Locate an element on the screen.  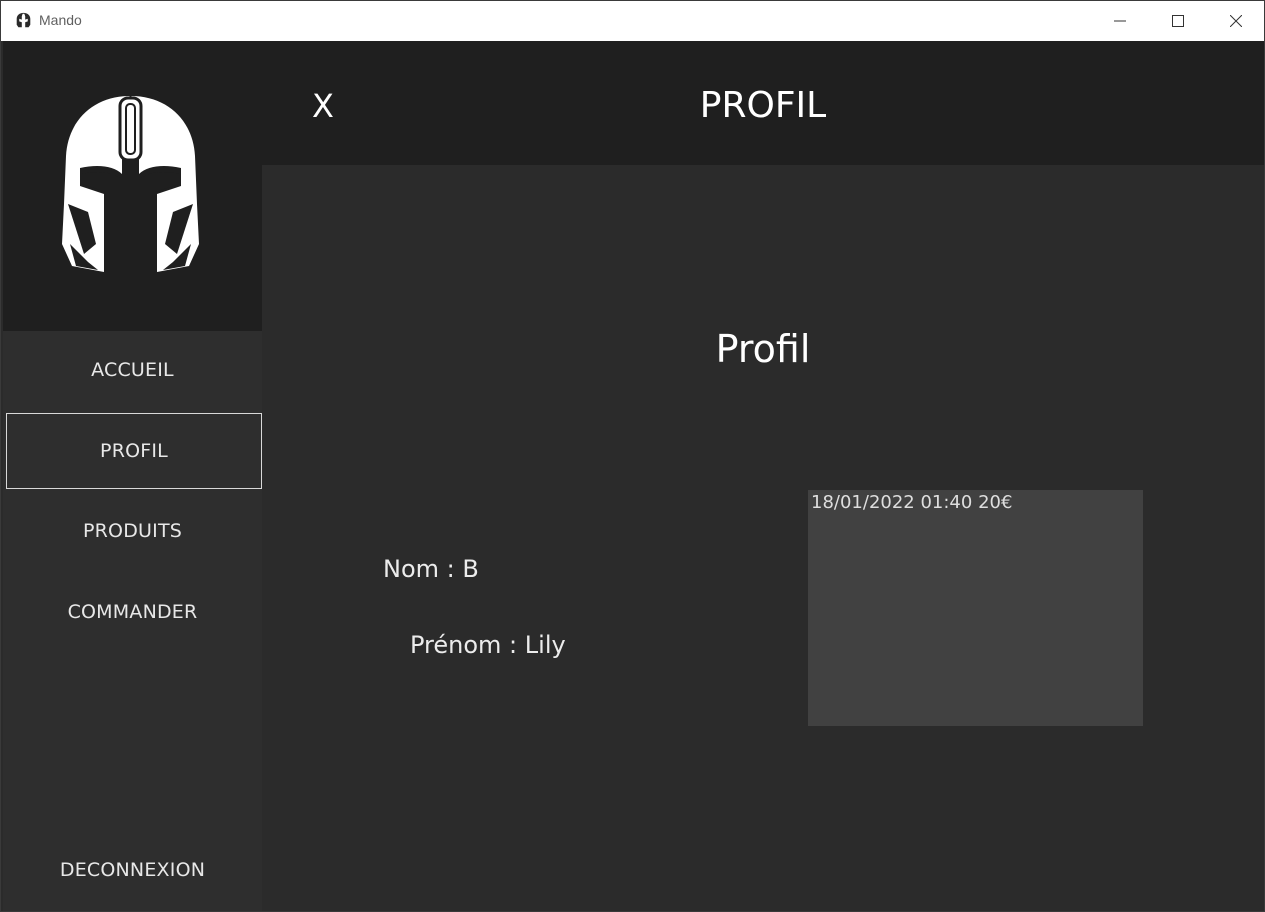
logo-area is located at coordinates (132, 186).